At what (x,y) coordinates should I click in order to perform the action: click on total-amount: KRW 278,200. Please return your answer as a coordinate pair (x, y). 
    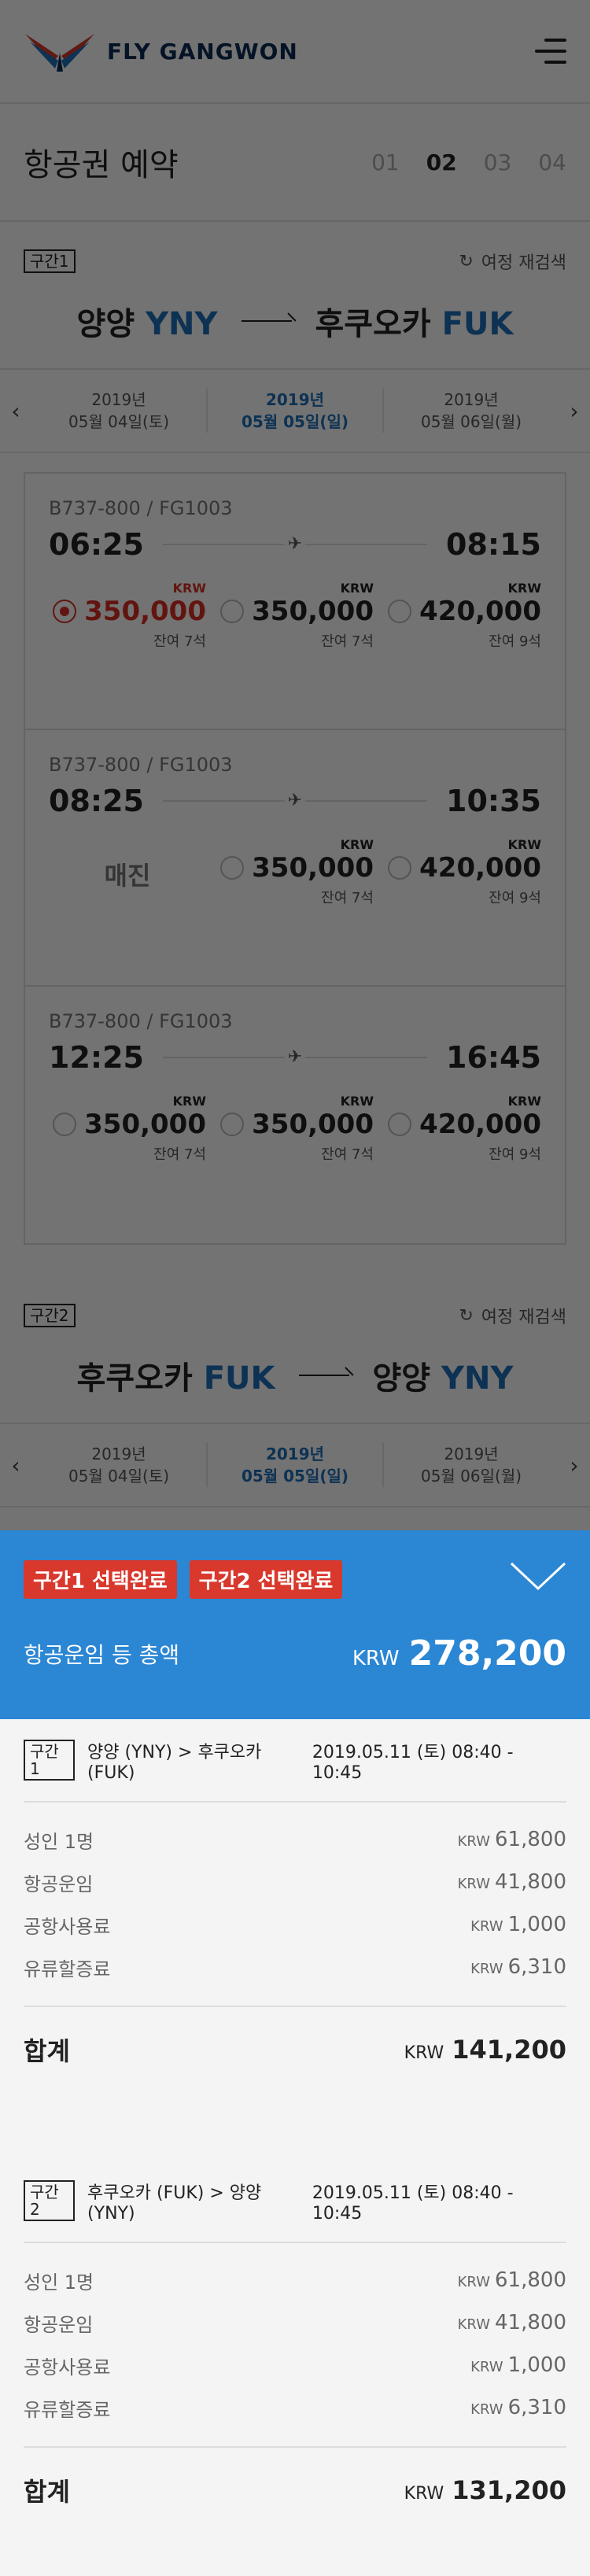
    Looking at the image, I should click on (459, 1654).